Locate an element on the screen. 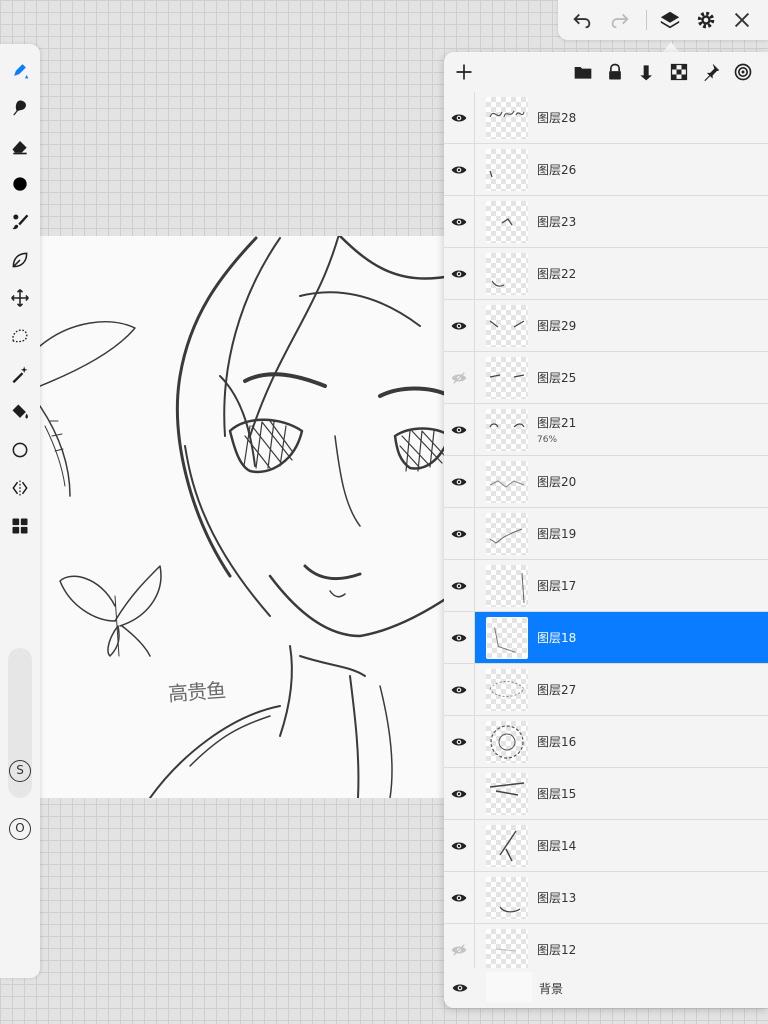 The image size is (768, 1024). layer-opacity-label: 76% is located at coordinates (547, 440).